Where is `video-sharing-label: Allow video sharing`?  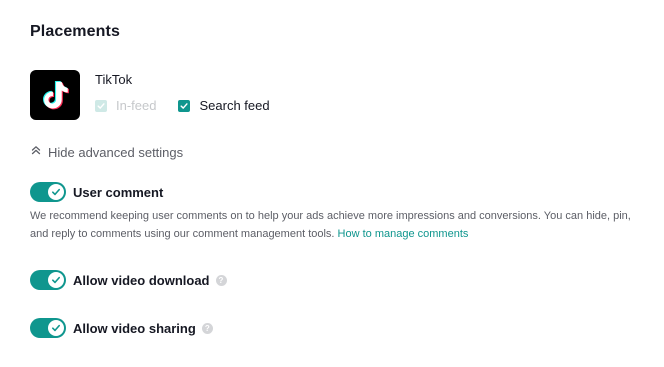 video-sharing-label: Allow video sharing is located at coordinates (134, 328).